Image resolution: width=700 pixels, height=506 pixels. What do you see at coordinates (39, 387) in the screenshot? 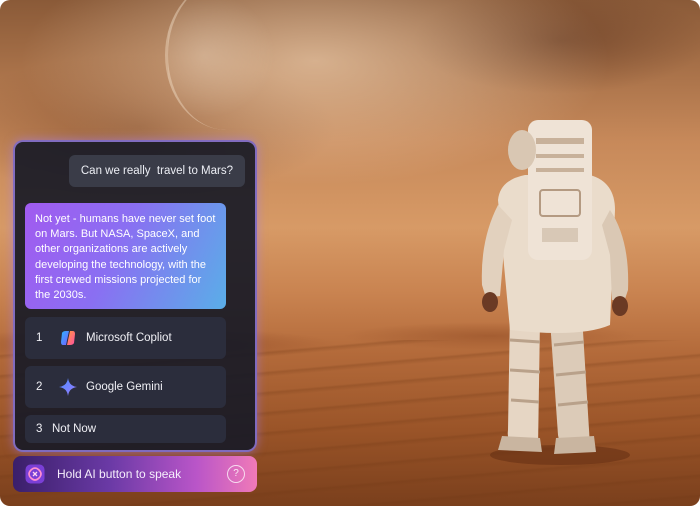
I see `option-number: 2` at bounding box center [39, 387].